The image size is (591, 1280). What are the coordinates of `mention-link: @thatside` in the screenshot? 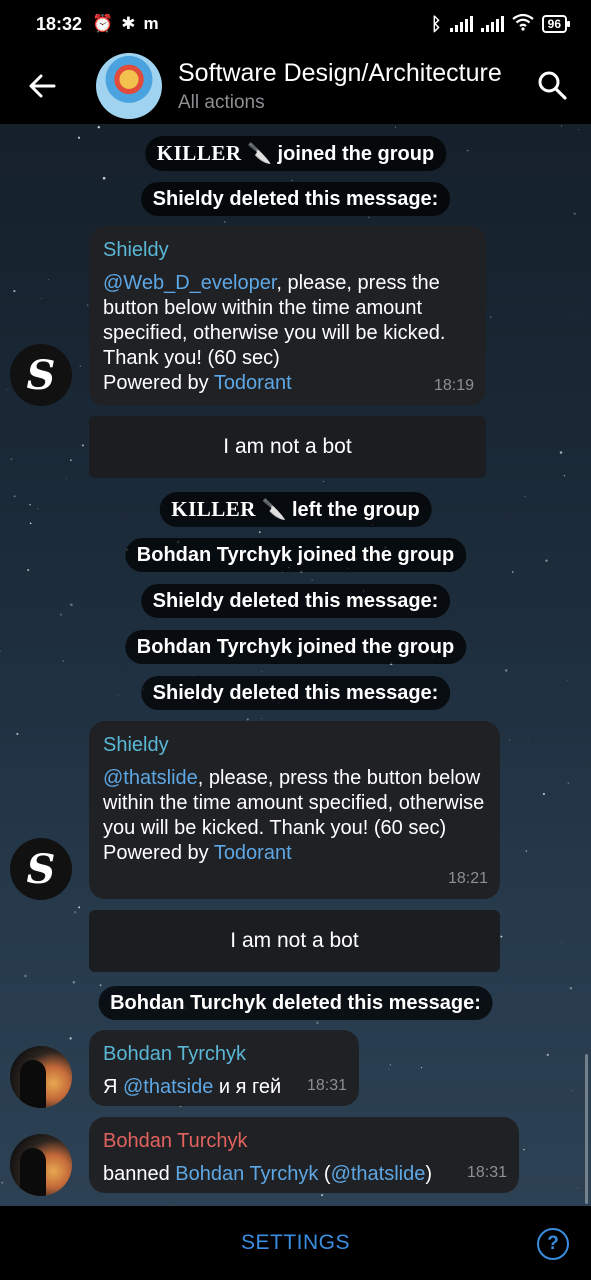 It's located at (168, 1087).